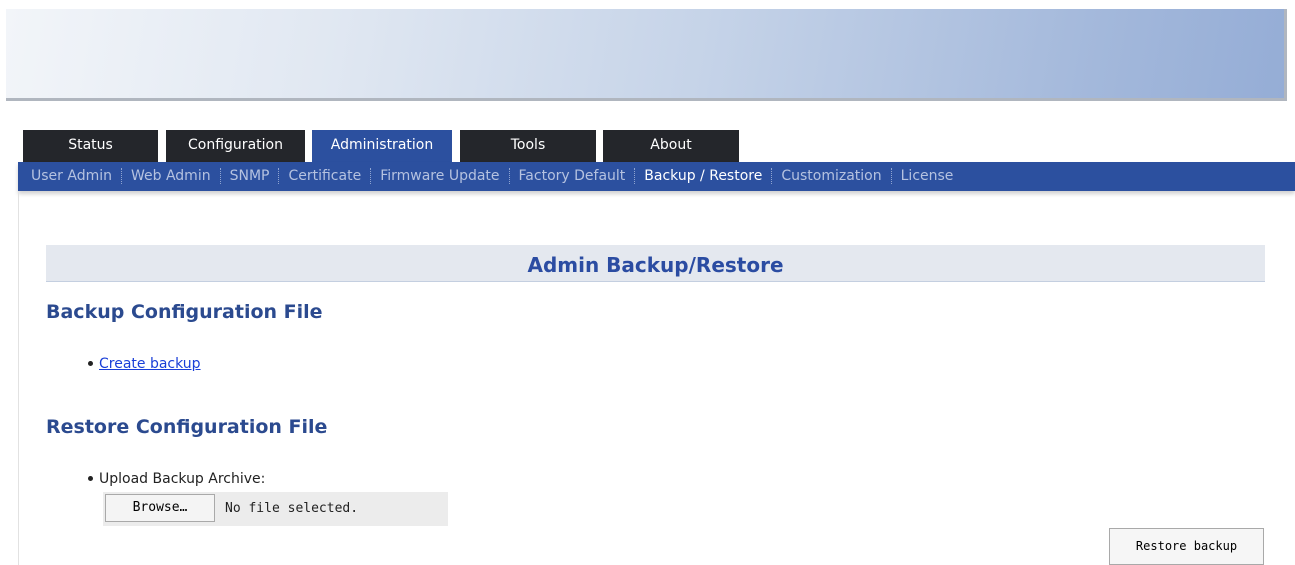 Image resolution: width=1295 pixels, height=565 pixels. I want to click on subnav-certificate: Certificate, so click(324, 176).